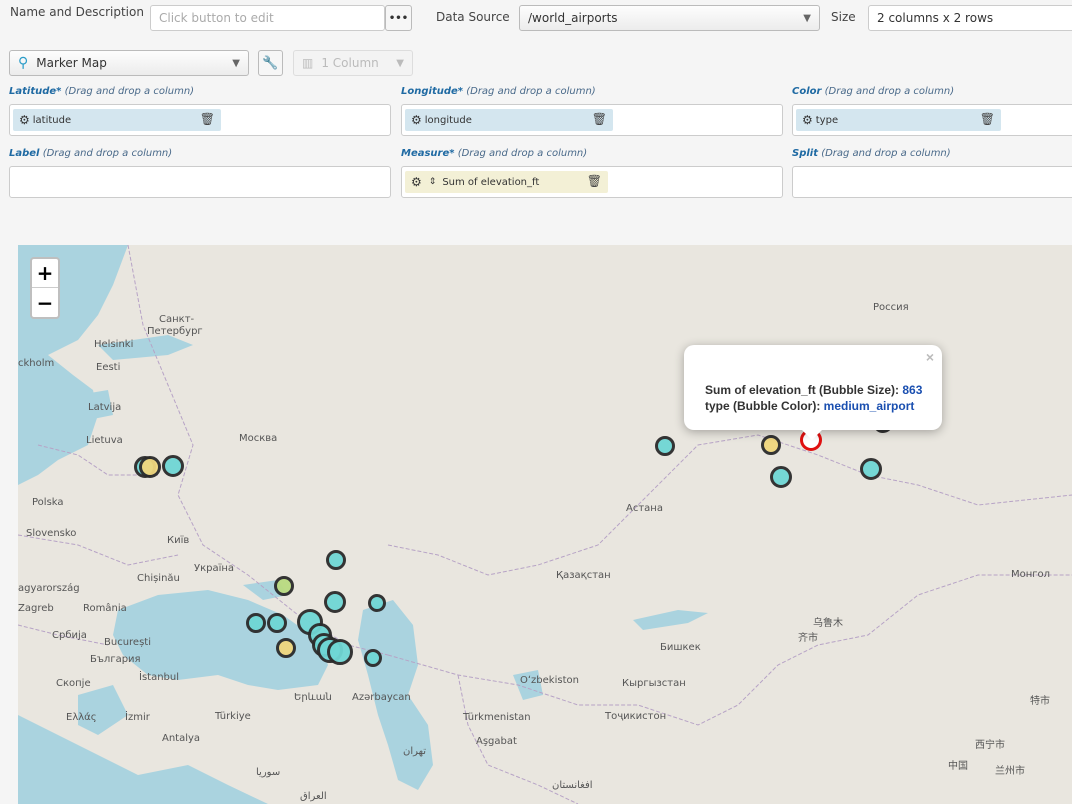 The image size is (1072, 804). What do you see at coordinates (810, 406) in the screenshot?
I see `popup-color-line: type (Bubble Color): medium_airport` at bounding box center [810, 406].